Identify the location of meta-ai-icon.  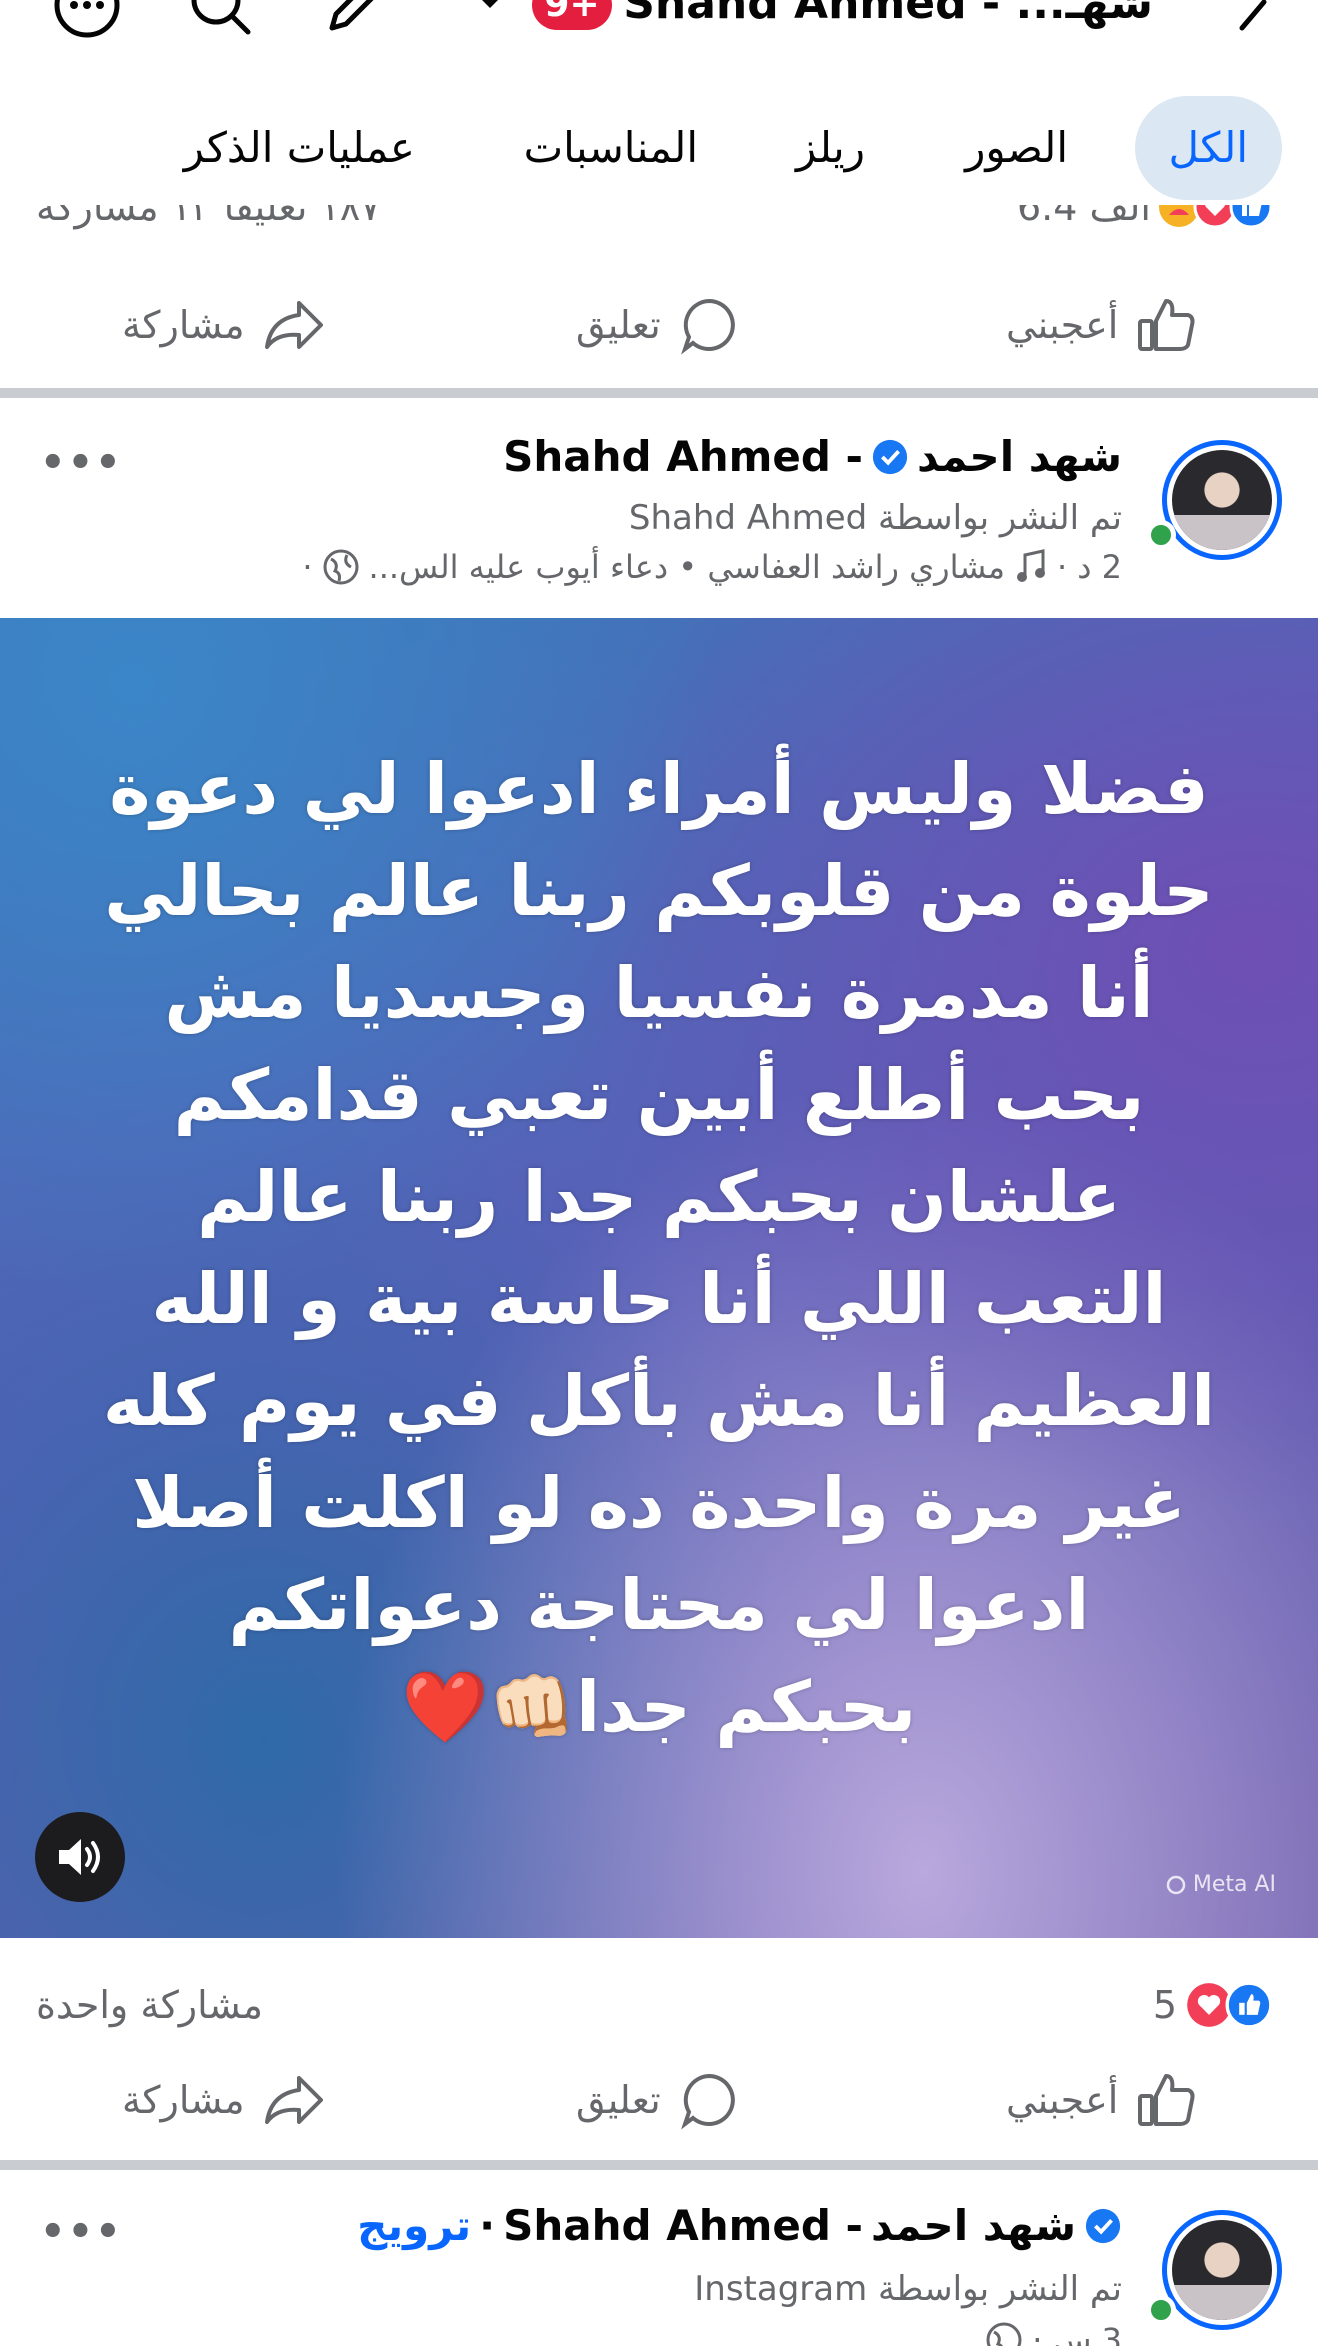
(1176, 1884).